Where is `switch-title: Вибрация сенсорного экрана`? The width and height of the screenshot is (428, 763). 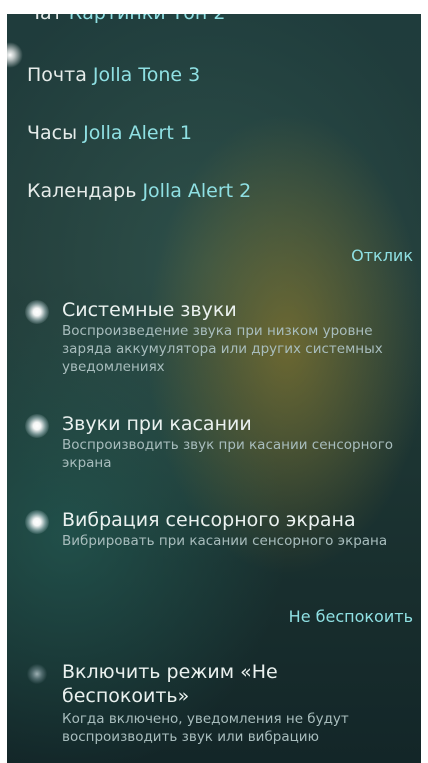
switch-title: Вибрация сенсорного экрана is located at coordinates (209, 520).